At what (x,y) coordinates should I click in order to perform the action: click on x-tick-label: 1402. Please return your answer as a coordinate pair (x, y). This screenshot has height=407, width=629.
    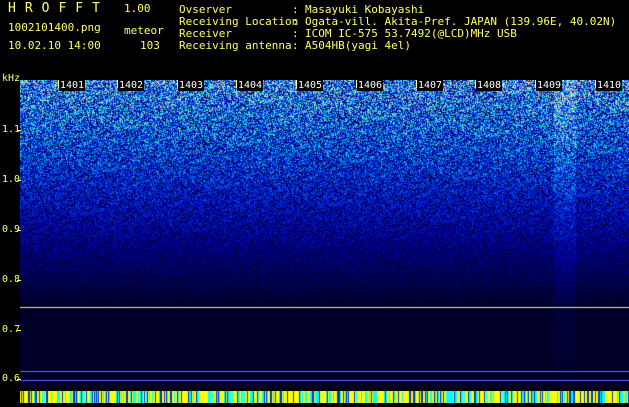
    Looking at the image, I should click on (131, 85).